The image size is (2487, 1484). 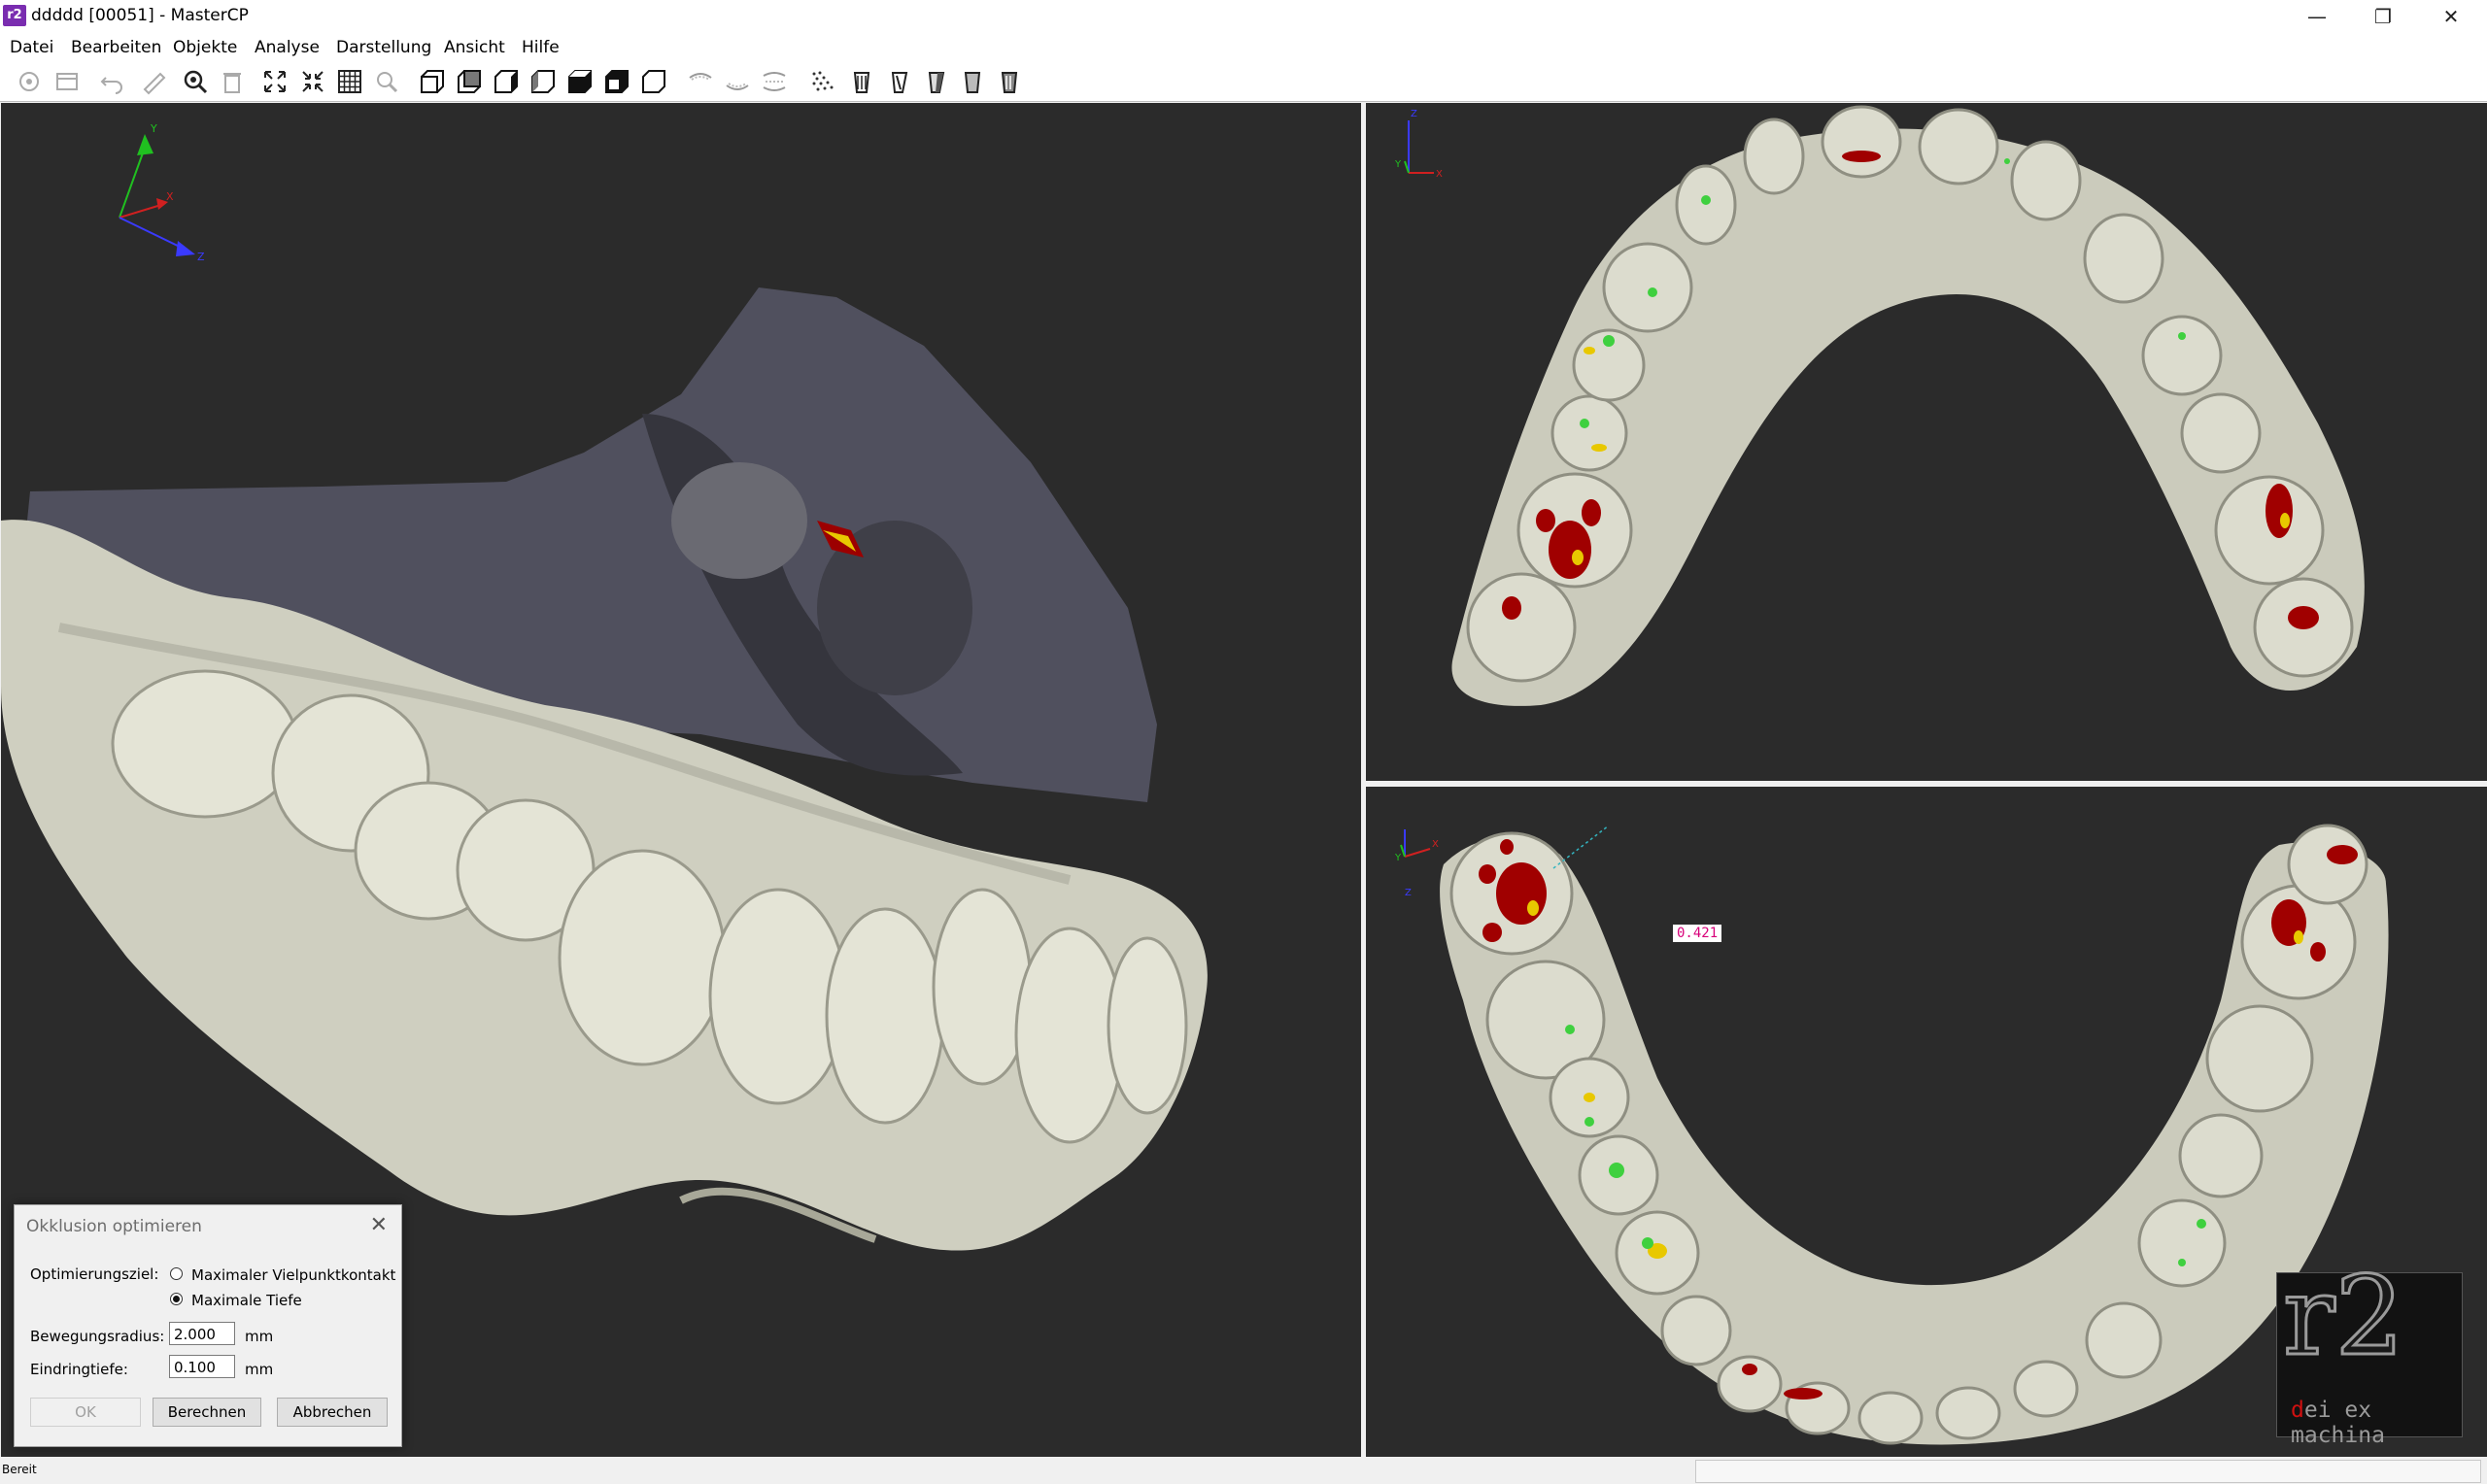 I want to click on menu-bearbeiten: Bearbeiten, so click(x=116, y=47).